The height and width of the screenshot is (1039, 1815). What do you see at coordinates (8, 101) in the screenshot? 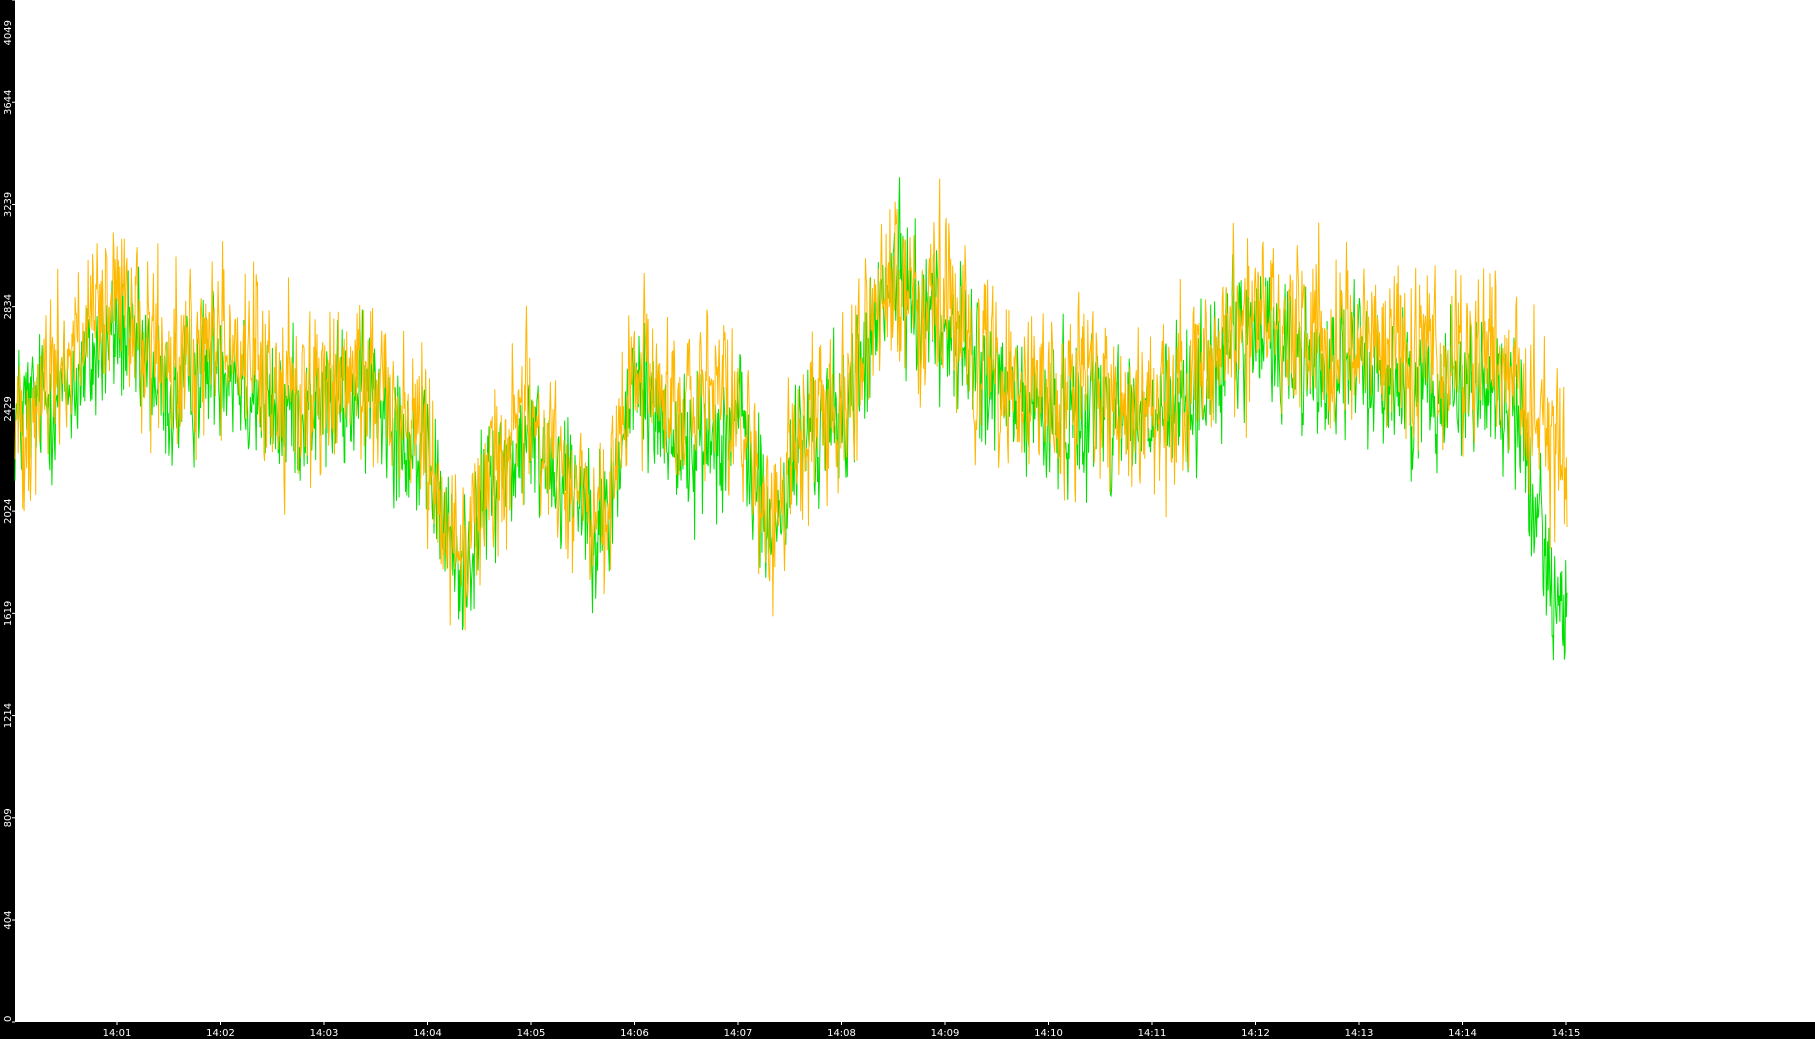
I see `y-tick-label: 3644` at bounding box center [8, 101].